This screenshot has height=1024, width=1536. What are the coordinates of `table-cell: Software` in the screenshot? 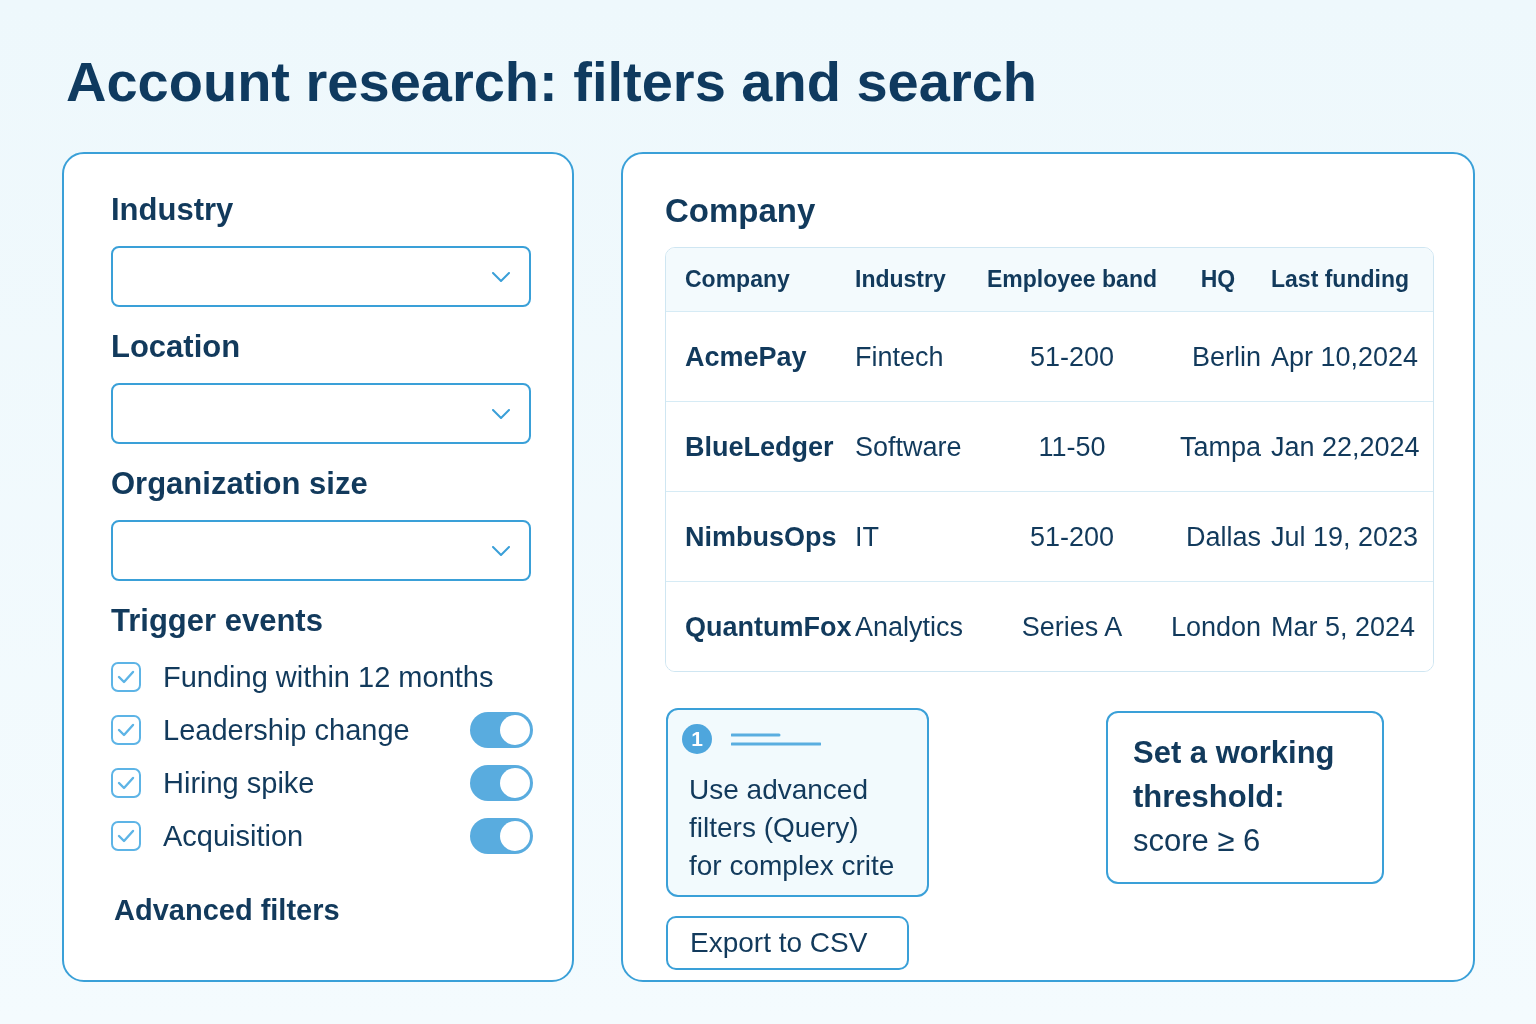 It's located at (908, 447).